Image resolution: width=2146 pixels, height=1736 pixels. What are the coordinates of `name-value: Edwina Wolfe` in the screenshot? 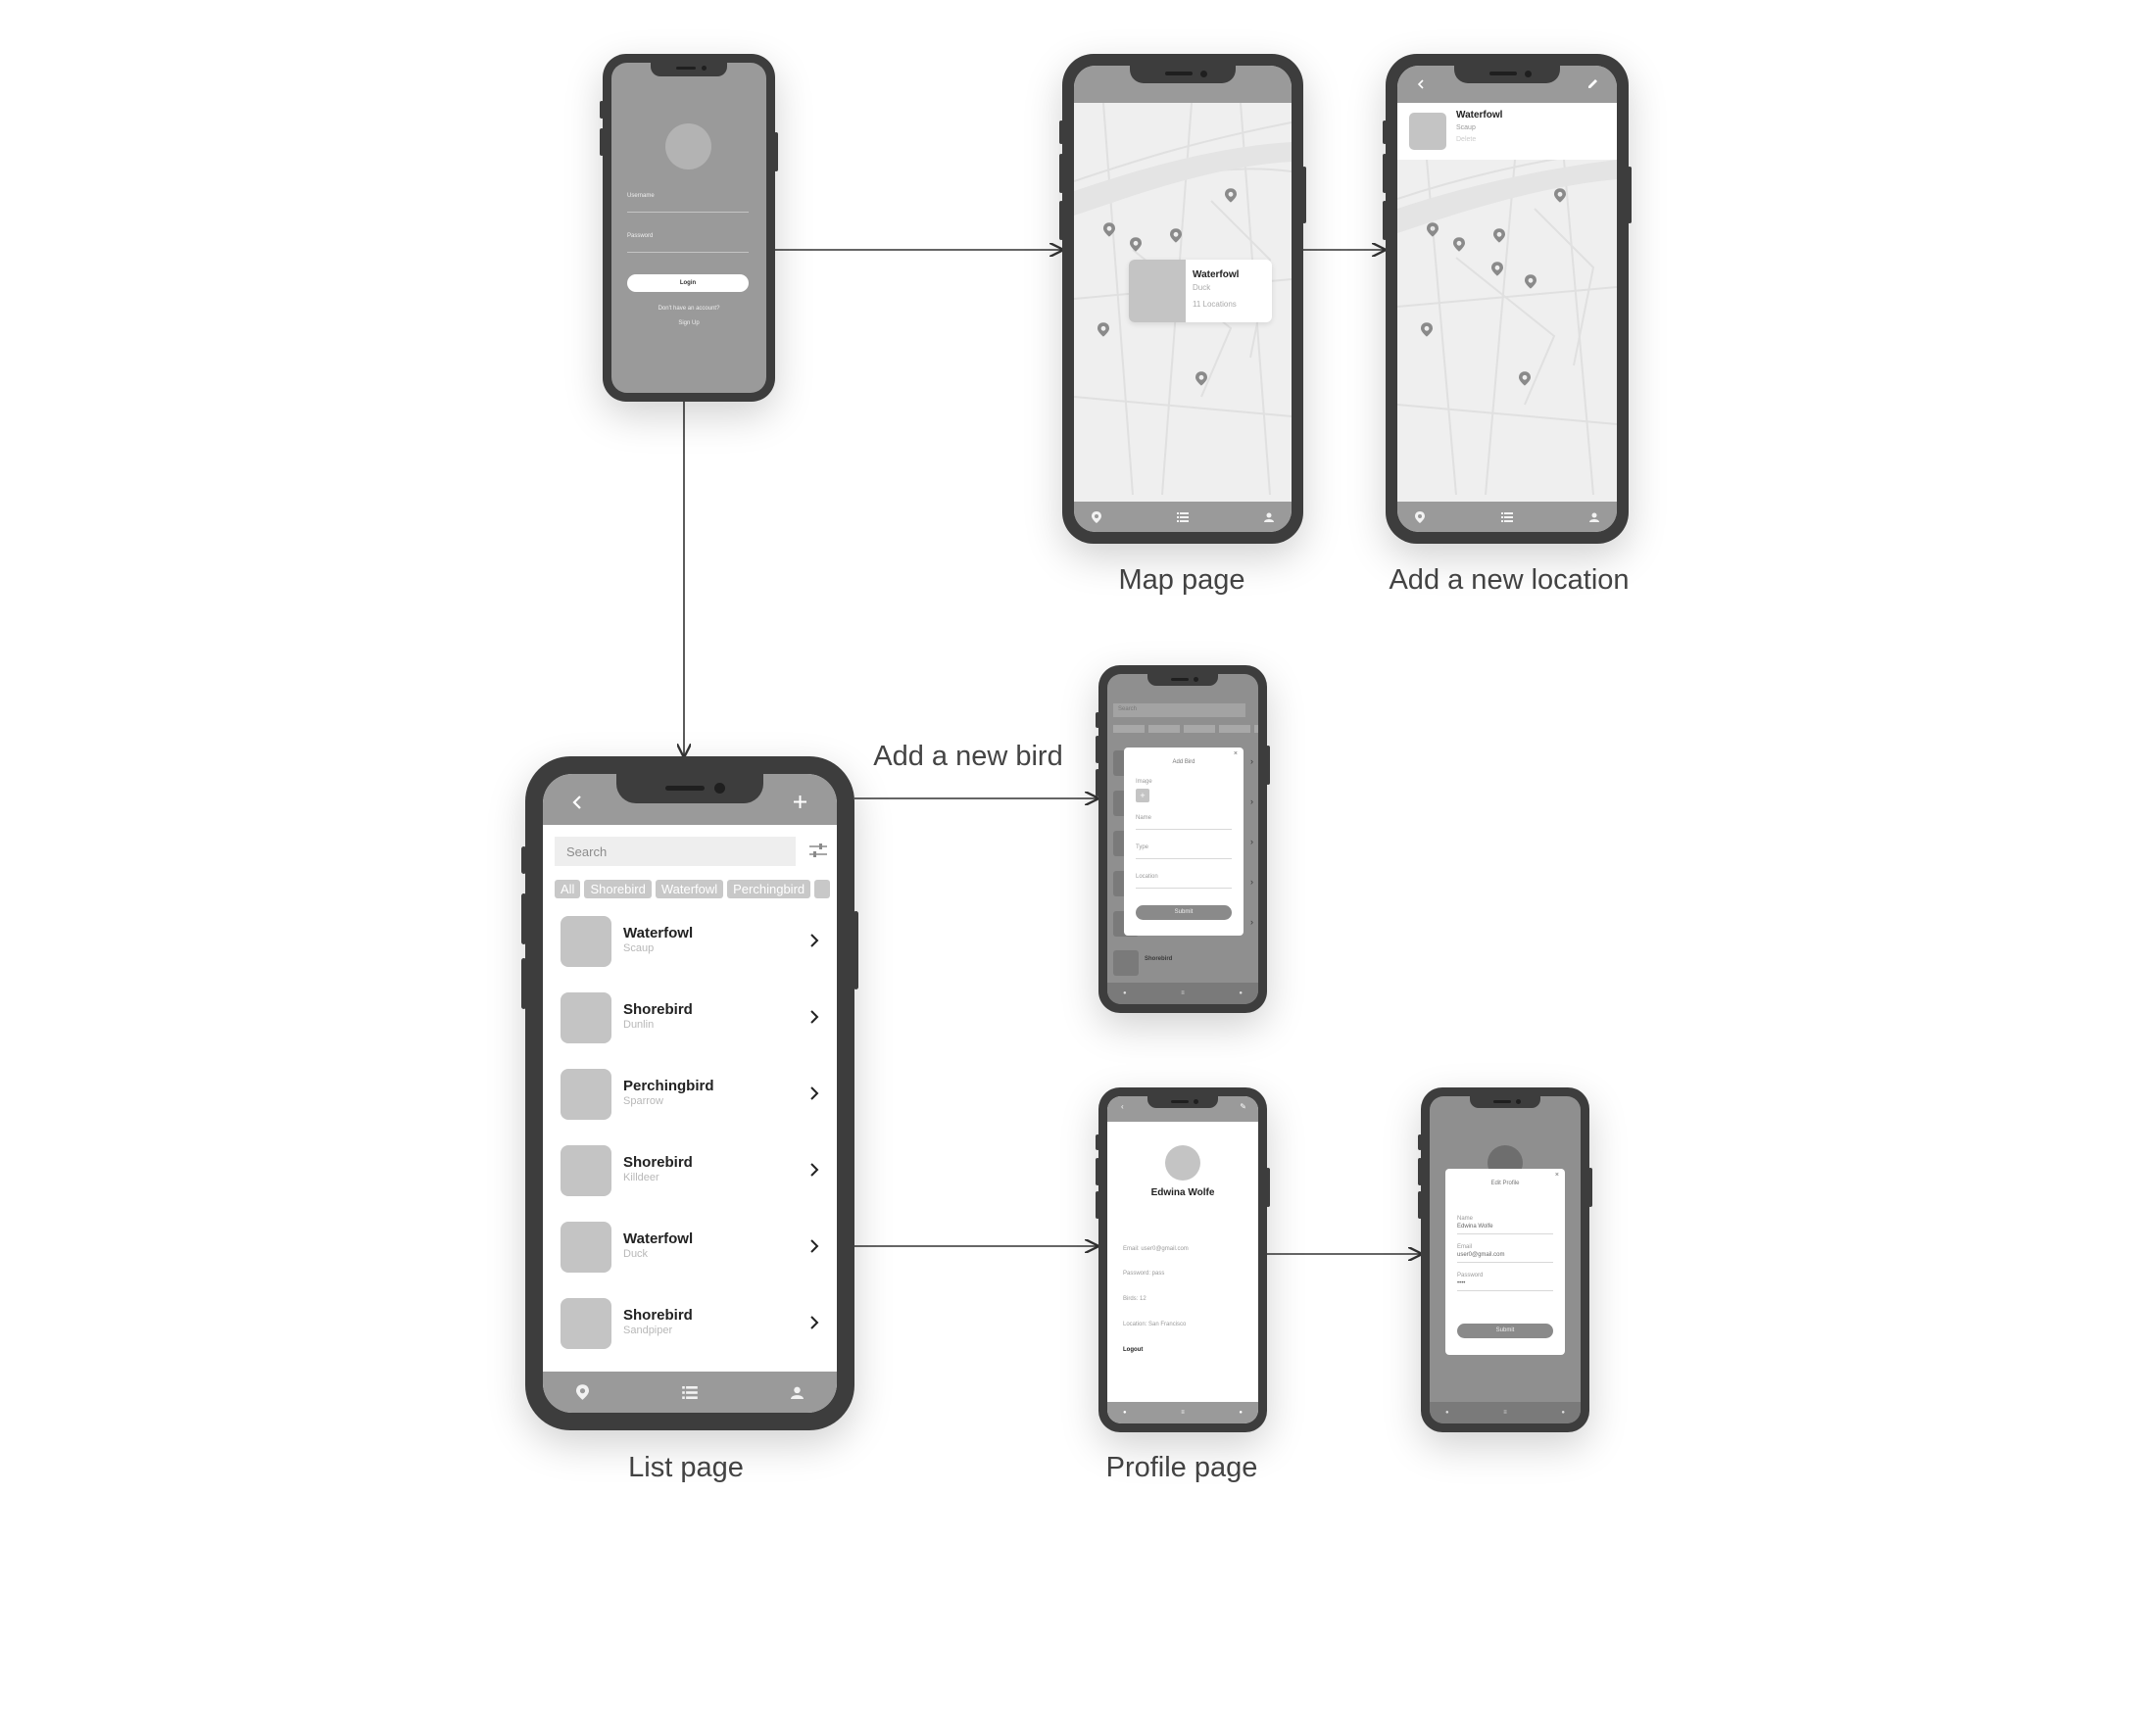 It's located at (1475, 1227).